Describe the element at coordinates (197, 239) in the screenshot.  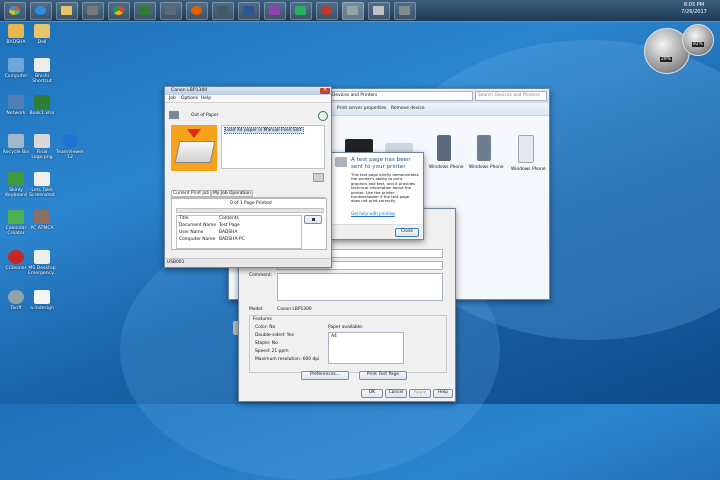
I see `row-title: Computer Name` at that location.